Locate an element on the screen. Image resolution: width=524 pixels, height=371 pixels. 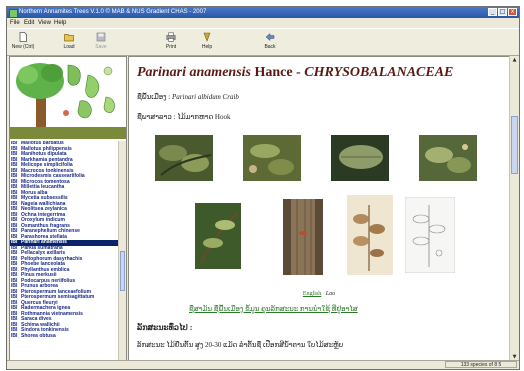
new-file-icon is located at coordinates (23, 37).